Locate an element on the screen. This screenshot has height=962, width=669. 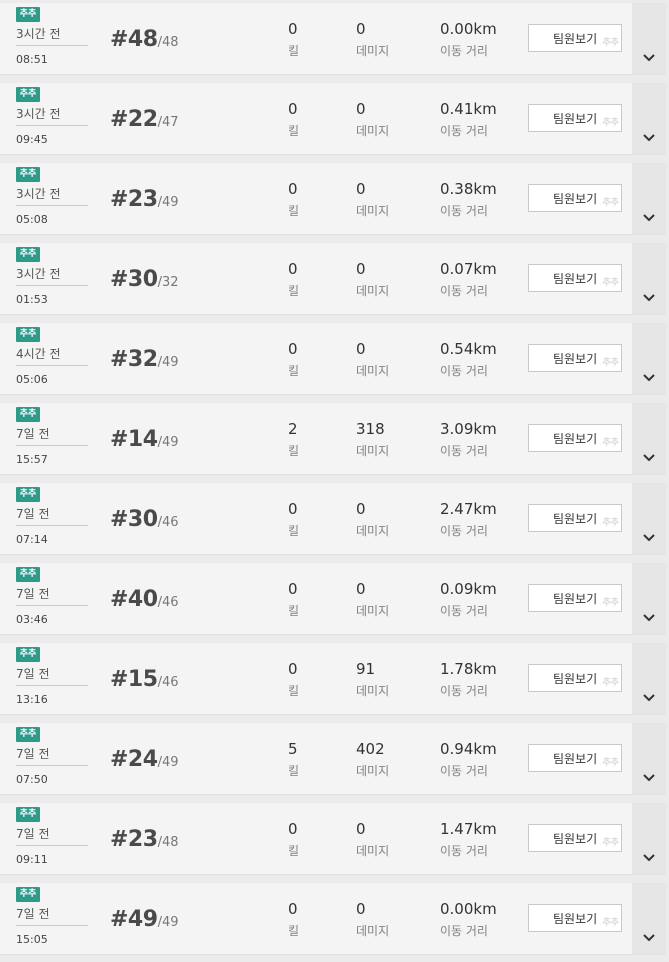
time-ago: 7일 전 is located at coordinates (33, 594).